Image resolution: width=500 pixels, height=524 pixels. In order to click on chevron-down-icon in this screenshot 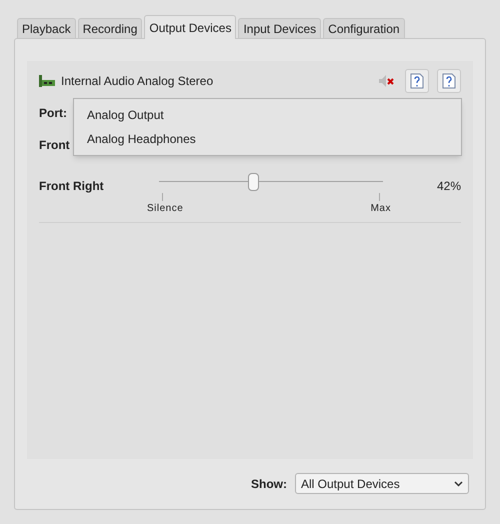, I will do `click(458, 483)`.